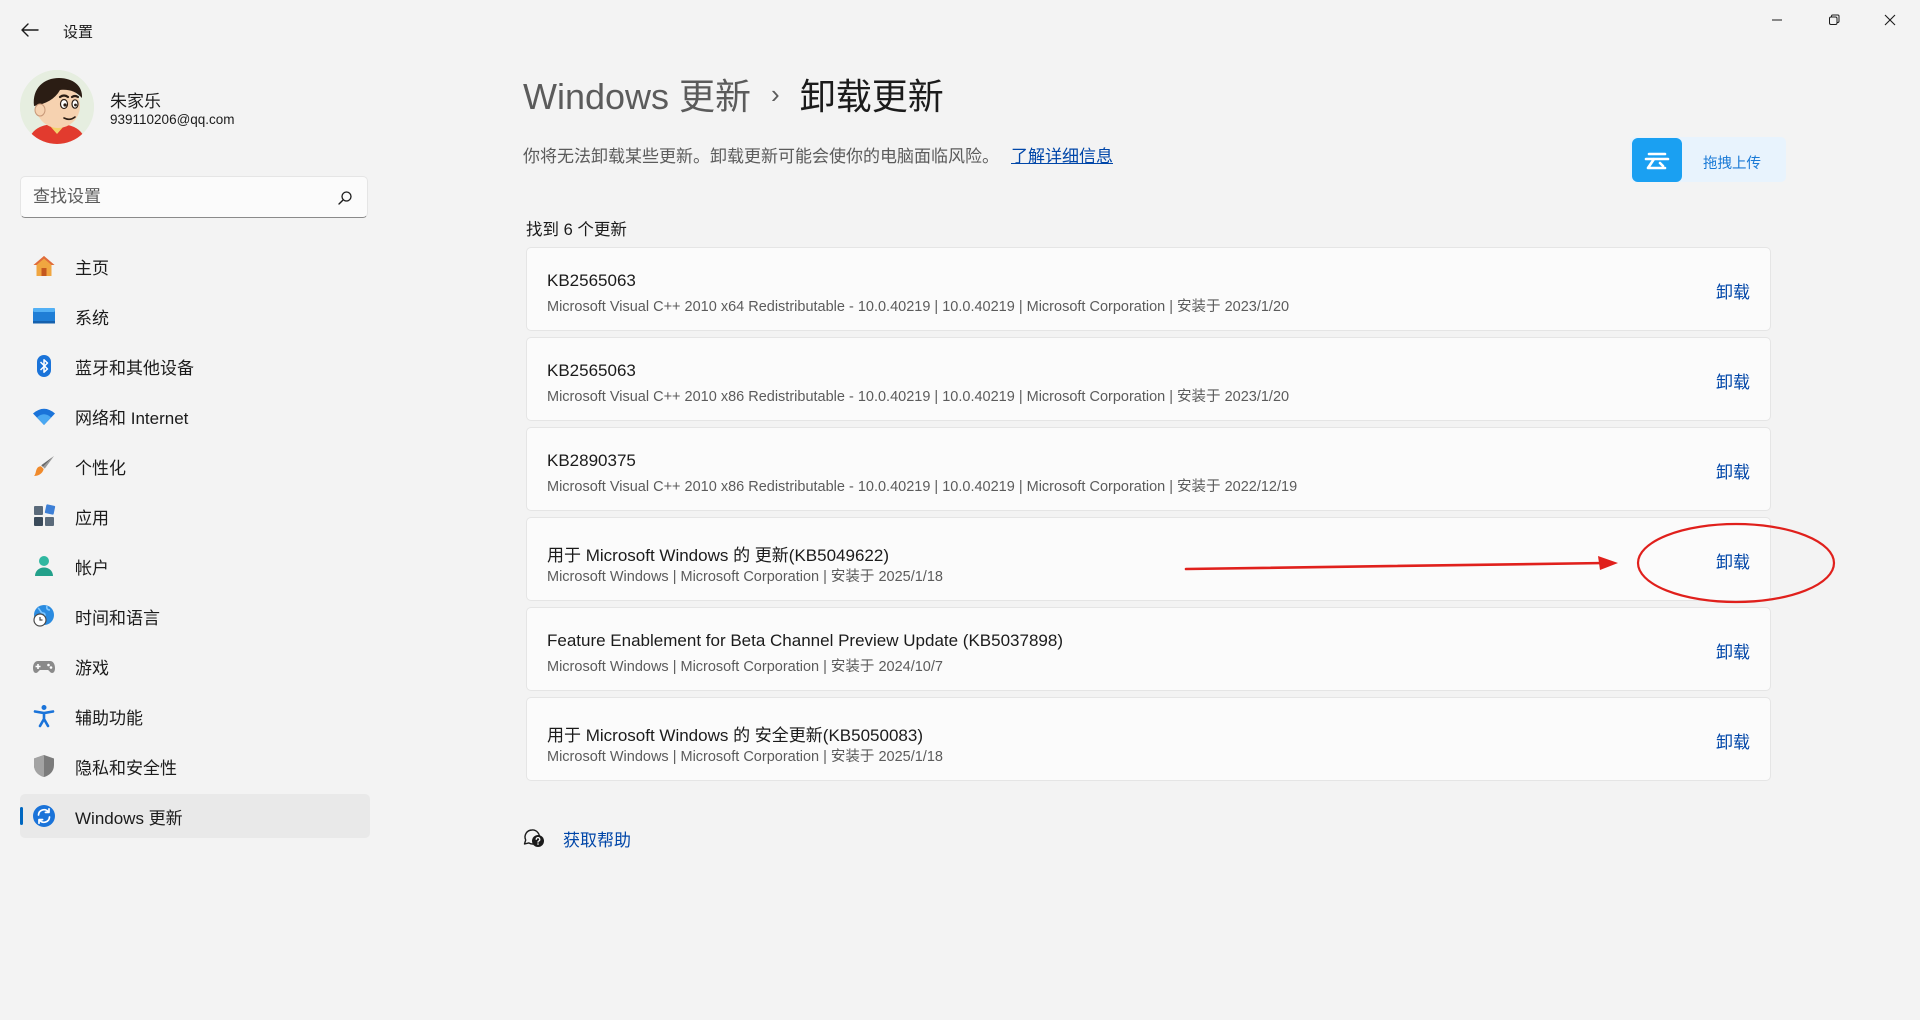  I want to click on sidebar-item-label: 网络和 Internet, so click(132, 418).